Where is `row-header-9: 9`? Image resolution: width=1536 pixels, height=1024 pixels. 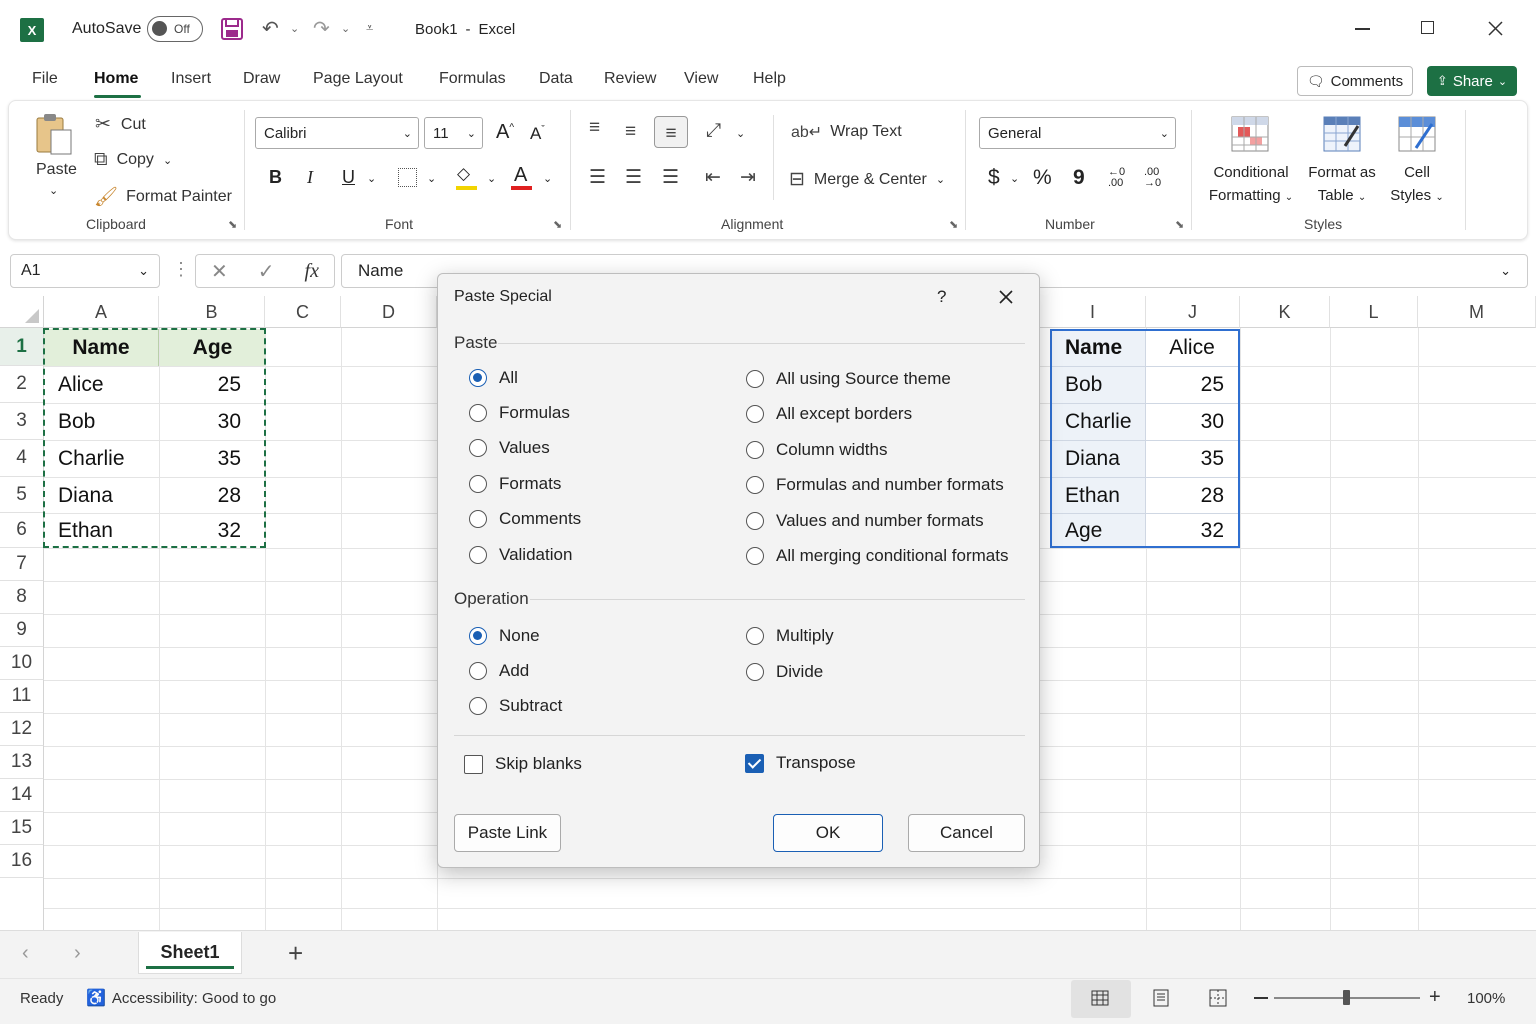
row-header-9: 9 is located at coordinates (22, 630).